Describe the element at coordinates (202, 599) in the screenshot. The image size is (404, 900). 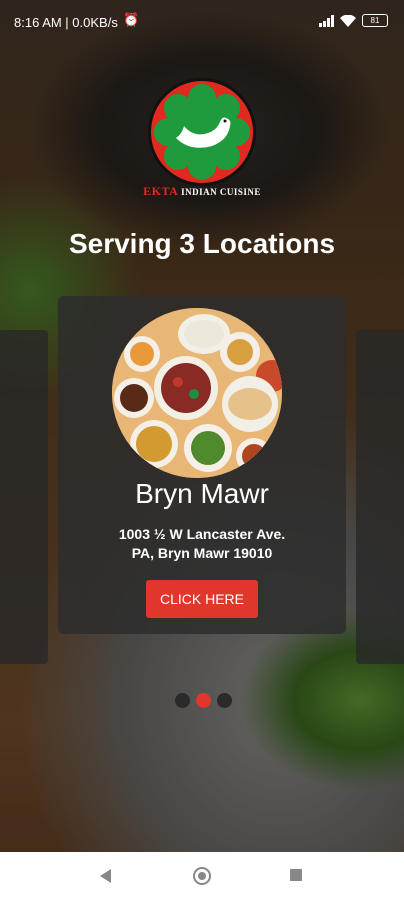
I see `click-here-button: CLICK HERE` at that location.